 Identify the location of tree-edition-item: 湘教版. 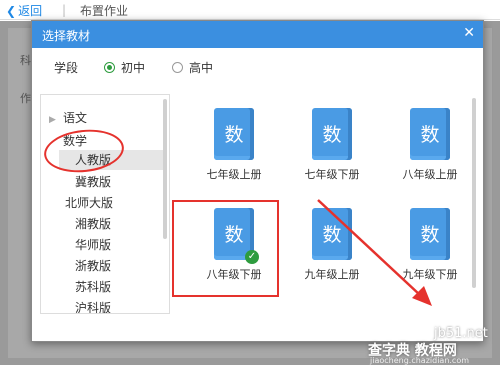
(93, 223).